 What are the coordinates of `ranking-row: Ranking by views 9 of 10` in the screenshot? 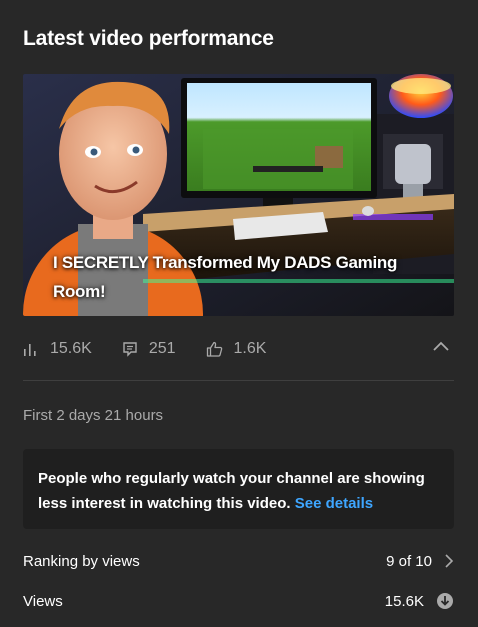 It's located at (238, 561).